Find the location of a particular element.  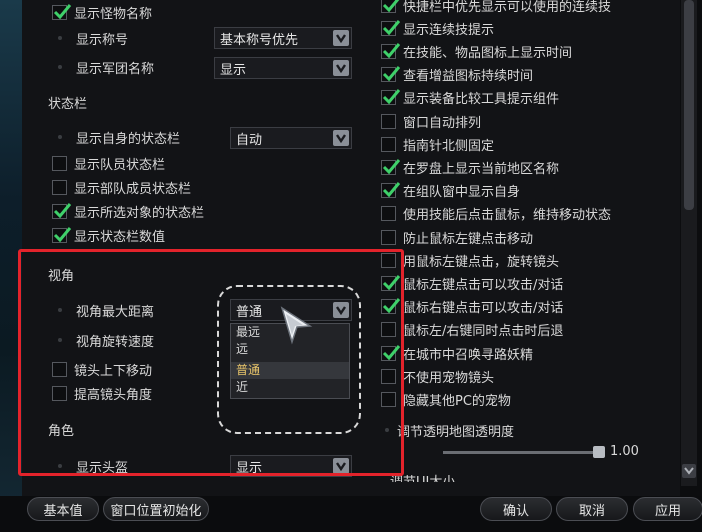

right-option-row: 鼠标左/右键同时点击时后退 is located at coordinates (472, 330).